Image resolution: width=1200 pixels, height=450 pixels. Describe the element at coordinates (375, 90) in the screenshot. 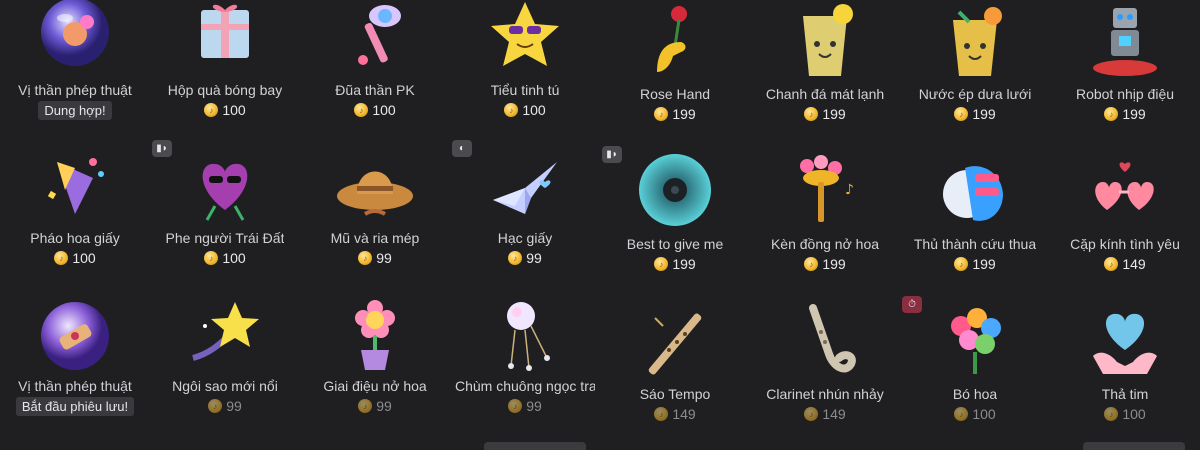

I see `gift-name: Đũa thần PK` at that location.